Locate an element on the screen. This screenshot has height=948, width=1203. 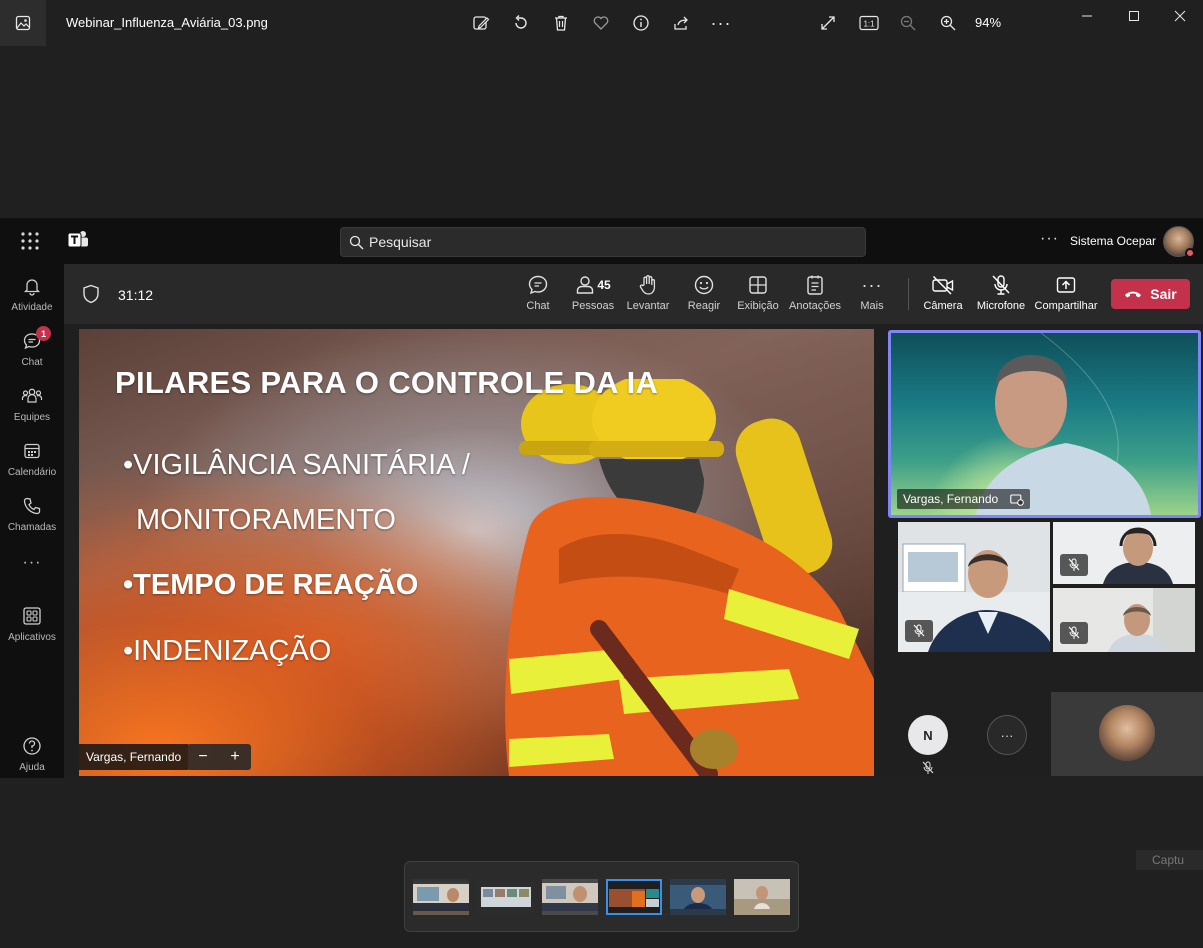
teams-title-bar: ··· Sistema Ocepar is located at coordinates (601, 241).